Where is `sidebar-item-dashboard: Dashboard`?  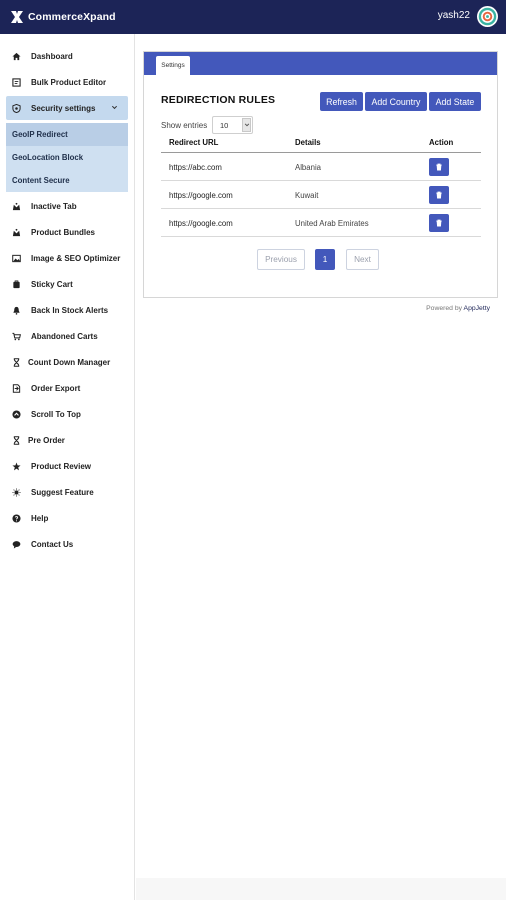 sidebar-item-dashboard: Dashboard is located at coordinates (67, 56).